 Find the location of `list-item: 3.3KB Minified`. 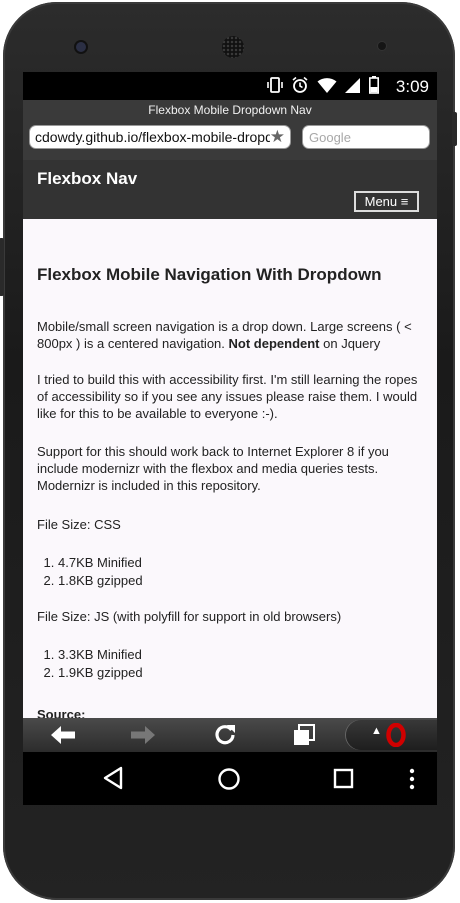

list-item: 3.3KB Minified is located at coordinates (100, 655).